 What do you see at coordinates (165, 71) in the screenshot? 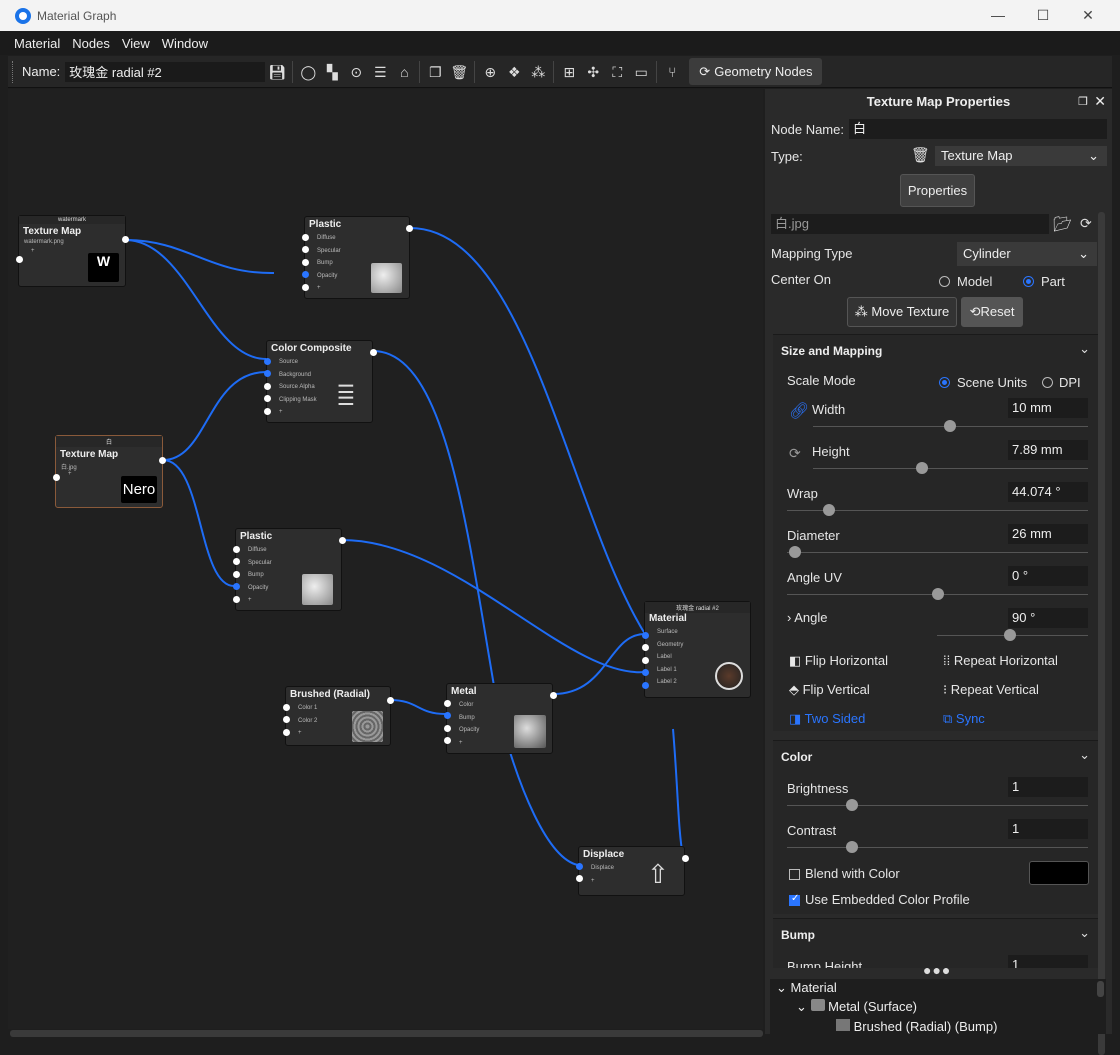
I see `material-name-input` at bounding box center [165, 71].